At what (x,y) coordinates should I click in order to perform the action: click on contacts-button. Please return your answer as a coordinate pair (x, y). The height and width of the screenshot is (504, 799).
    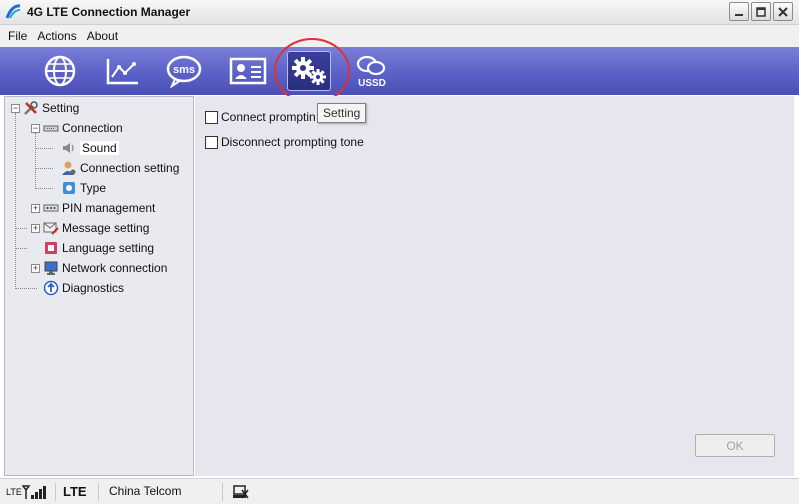
    Looking at the image, I should click on (247, 71).